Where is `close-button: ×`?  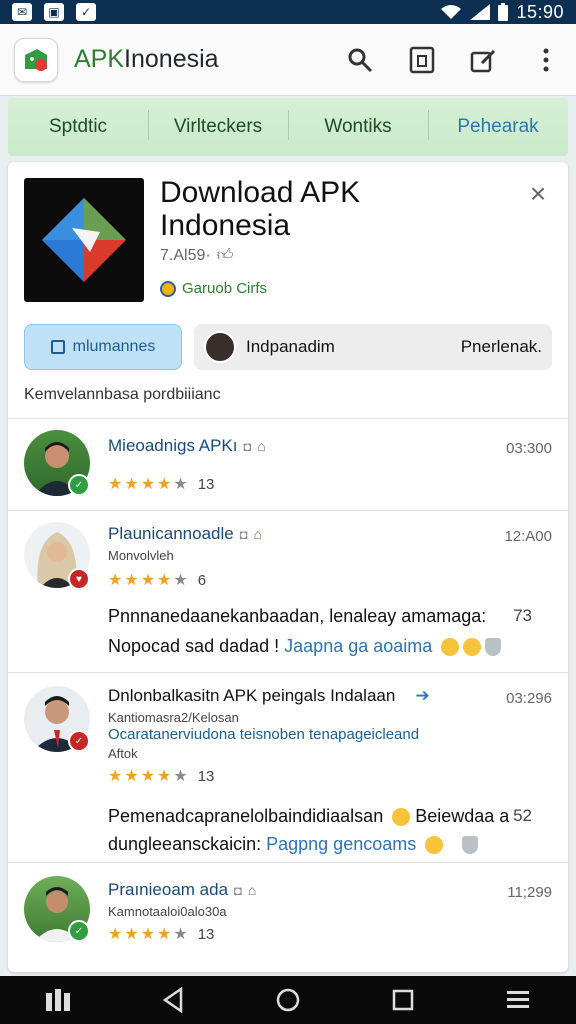
close-button: × is located at coordinates (538, 194).